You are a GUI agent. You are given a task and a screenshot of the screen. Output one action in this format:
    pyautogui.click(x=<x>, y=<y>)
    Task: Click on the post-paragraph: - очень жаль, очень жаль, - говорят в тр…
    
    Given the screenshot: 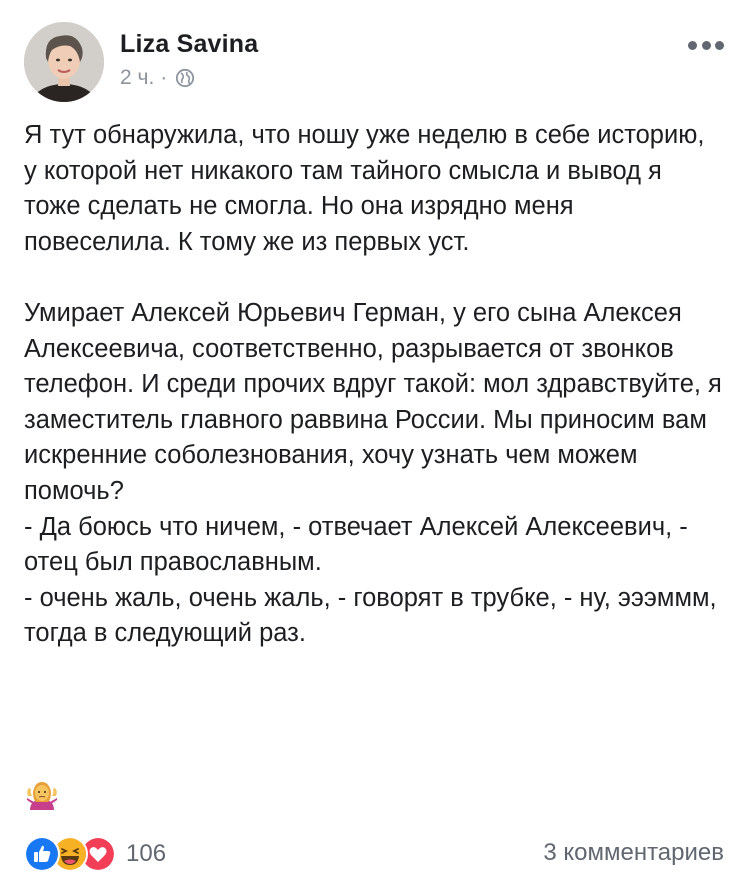 What is the action you would take?
    pyautogui.click(x=370, y=615)
    